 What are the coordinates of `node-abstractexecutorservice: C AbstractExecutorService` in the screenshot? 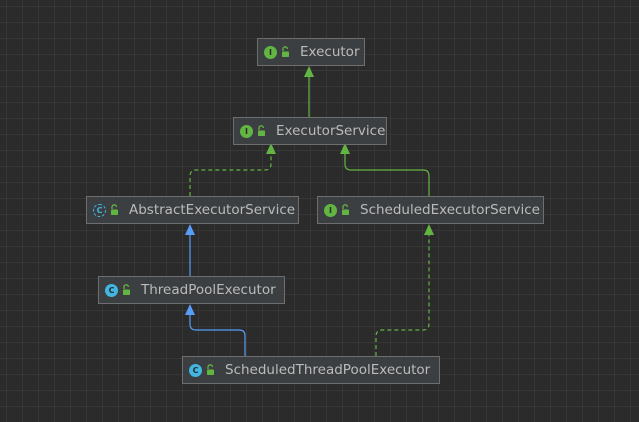 It's located at (192, 210).